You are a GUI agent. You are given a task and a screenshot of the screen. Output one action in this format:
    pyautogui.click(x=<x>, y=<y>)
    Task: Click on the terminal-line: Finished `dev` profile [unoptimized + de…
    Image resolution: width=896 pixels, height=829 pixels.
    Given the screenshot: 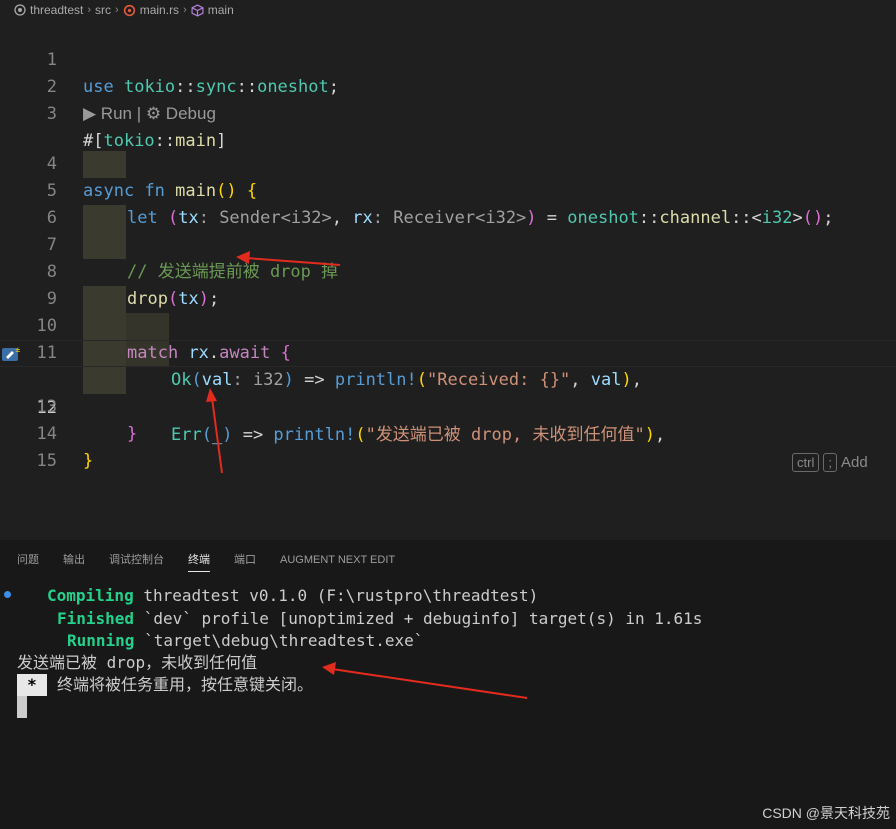 What is the action you would take?
    pyautogui.click(x=379, y=619)
    